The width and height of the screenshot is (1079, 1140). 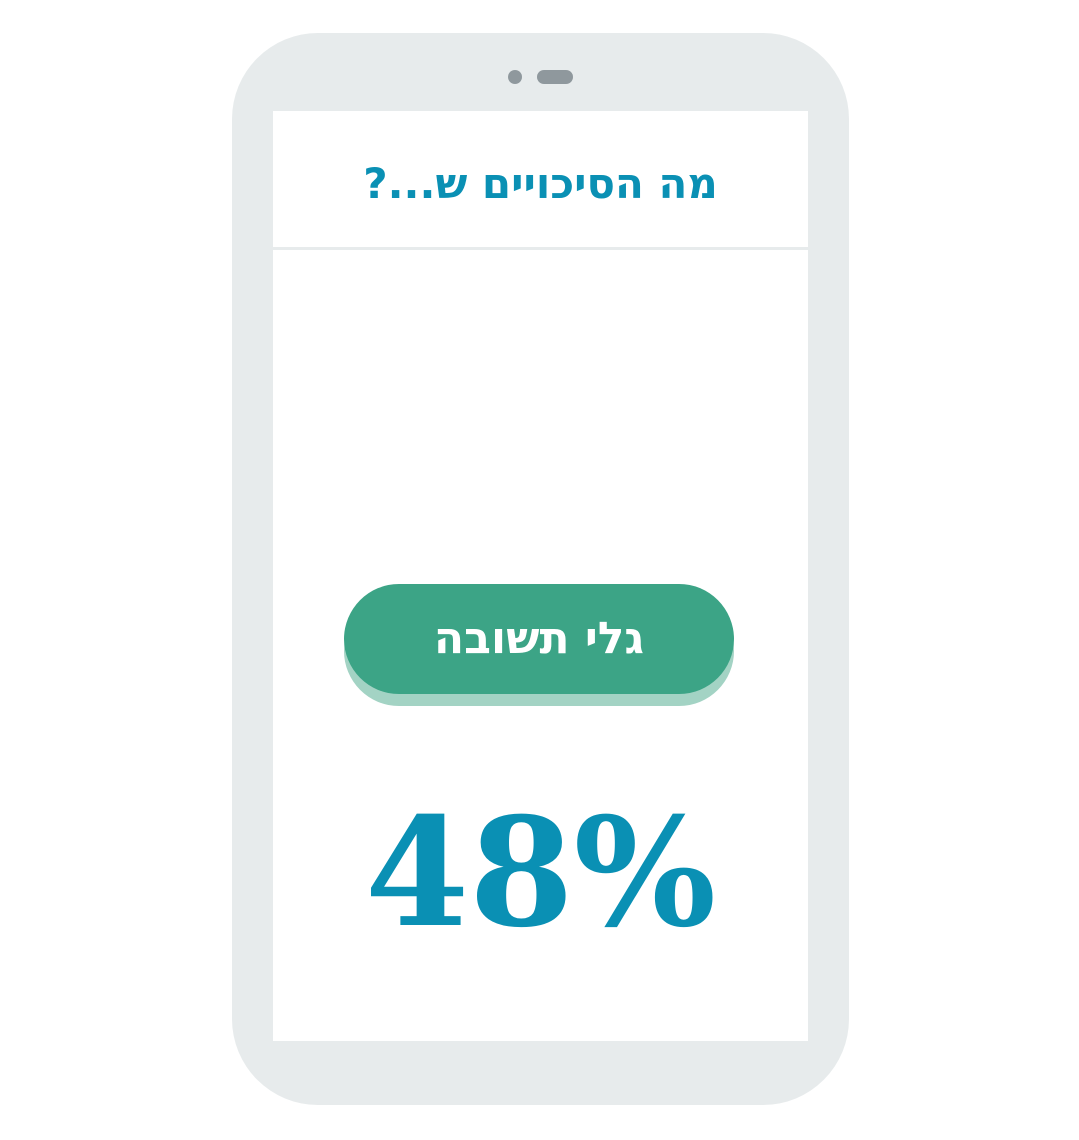 I want to click on speaker-icon, so click(x=555, y=77).